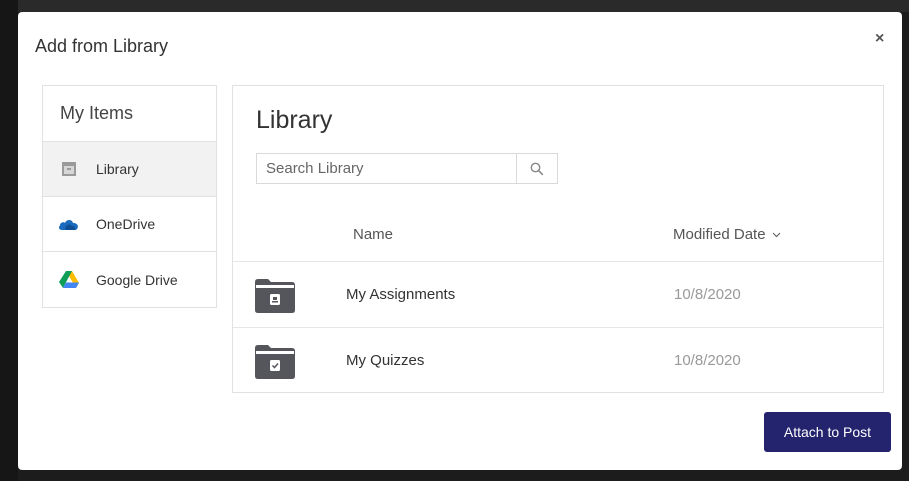 This screenshot has height=481, width=909. Describe the element at coordinates (385, 360) in the screenshot. I see `row-name: My Quizzes` at that location.